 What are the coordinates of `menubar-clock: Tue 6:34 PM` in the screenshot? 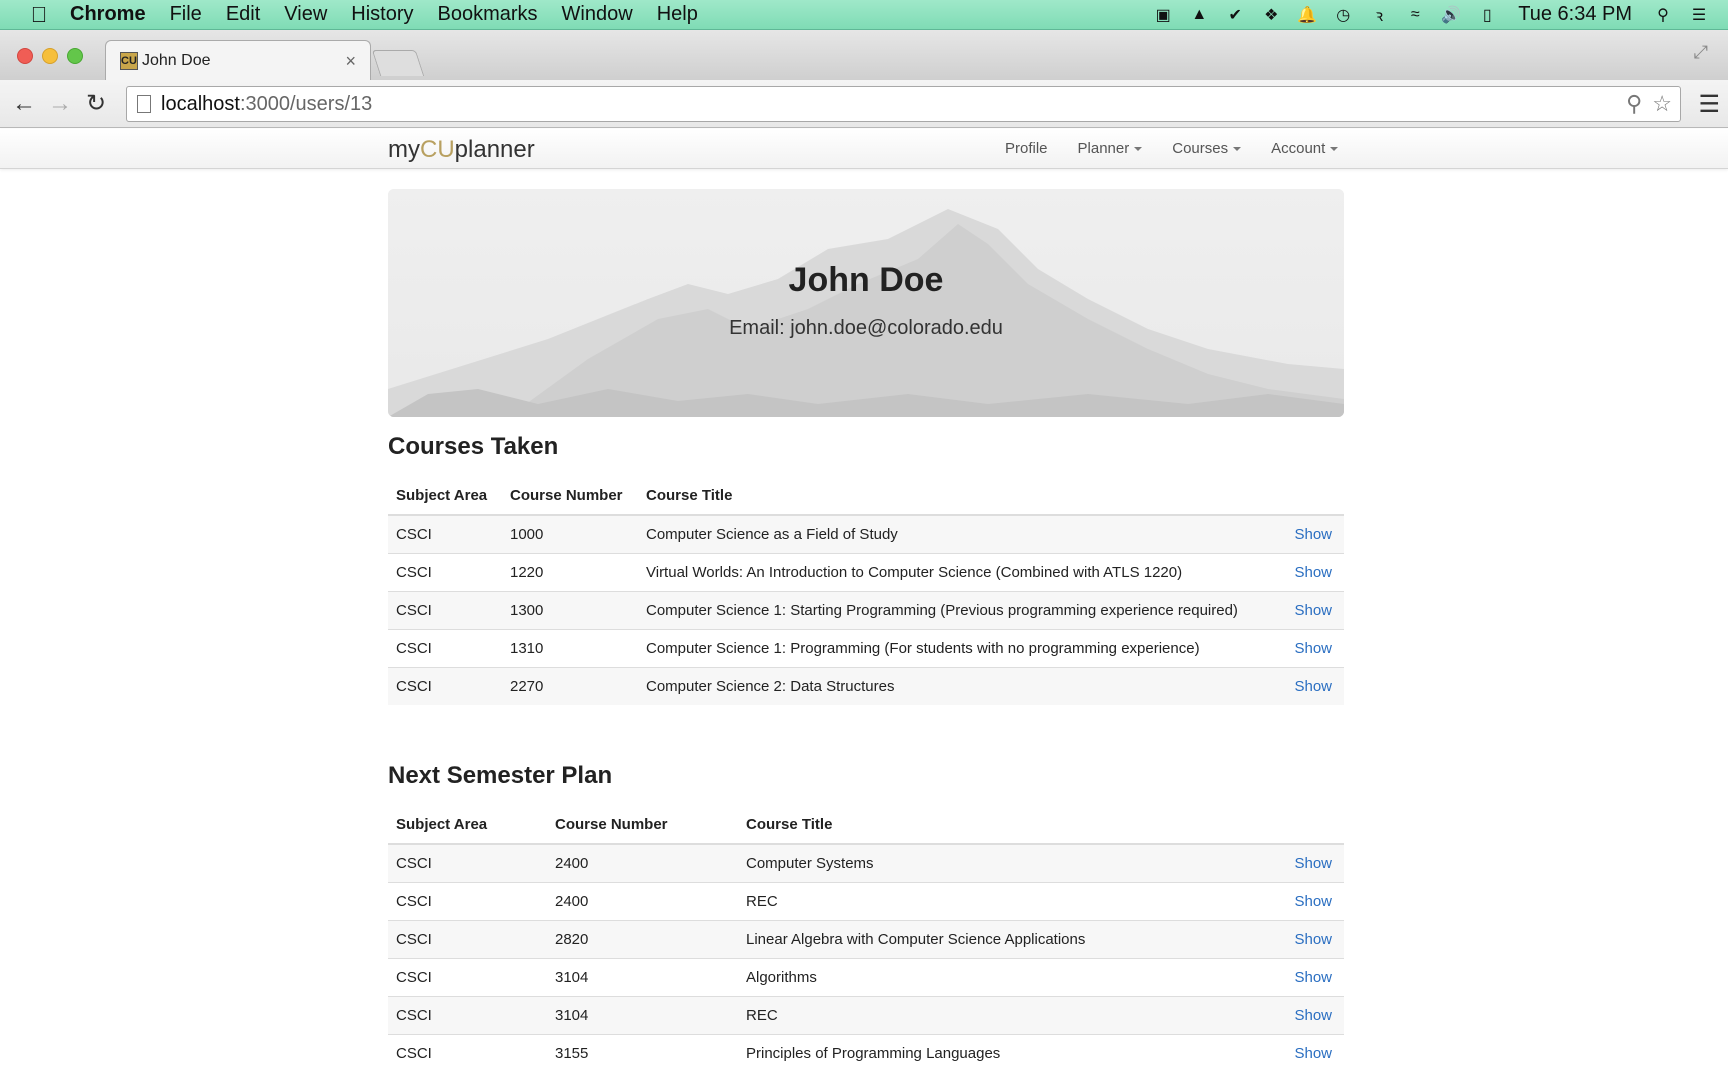 It's located at (1575, 14).